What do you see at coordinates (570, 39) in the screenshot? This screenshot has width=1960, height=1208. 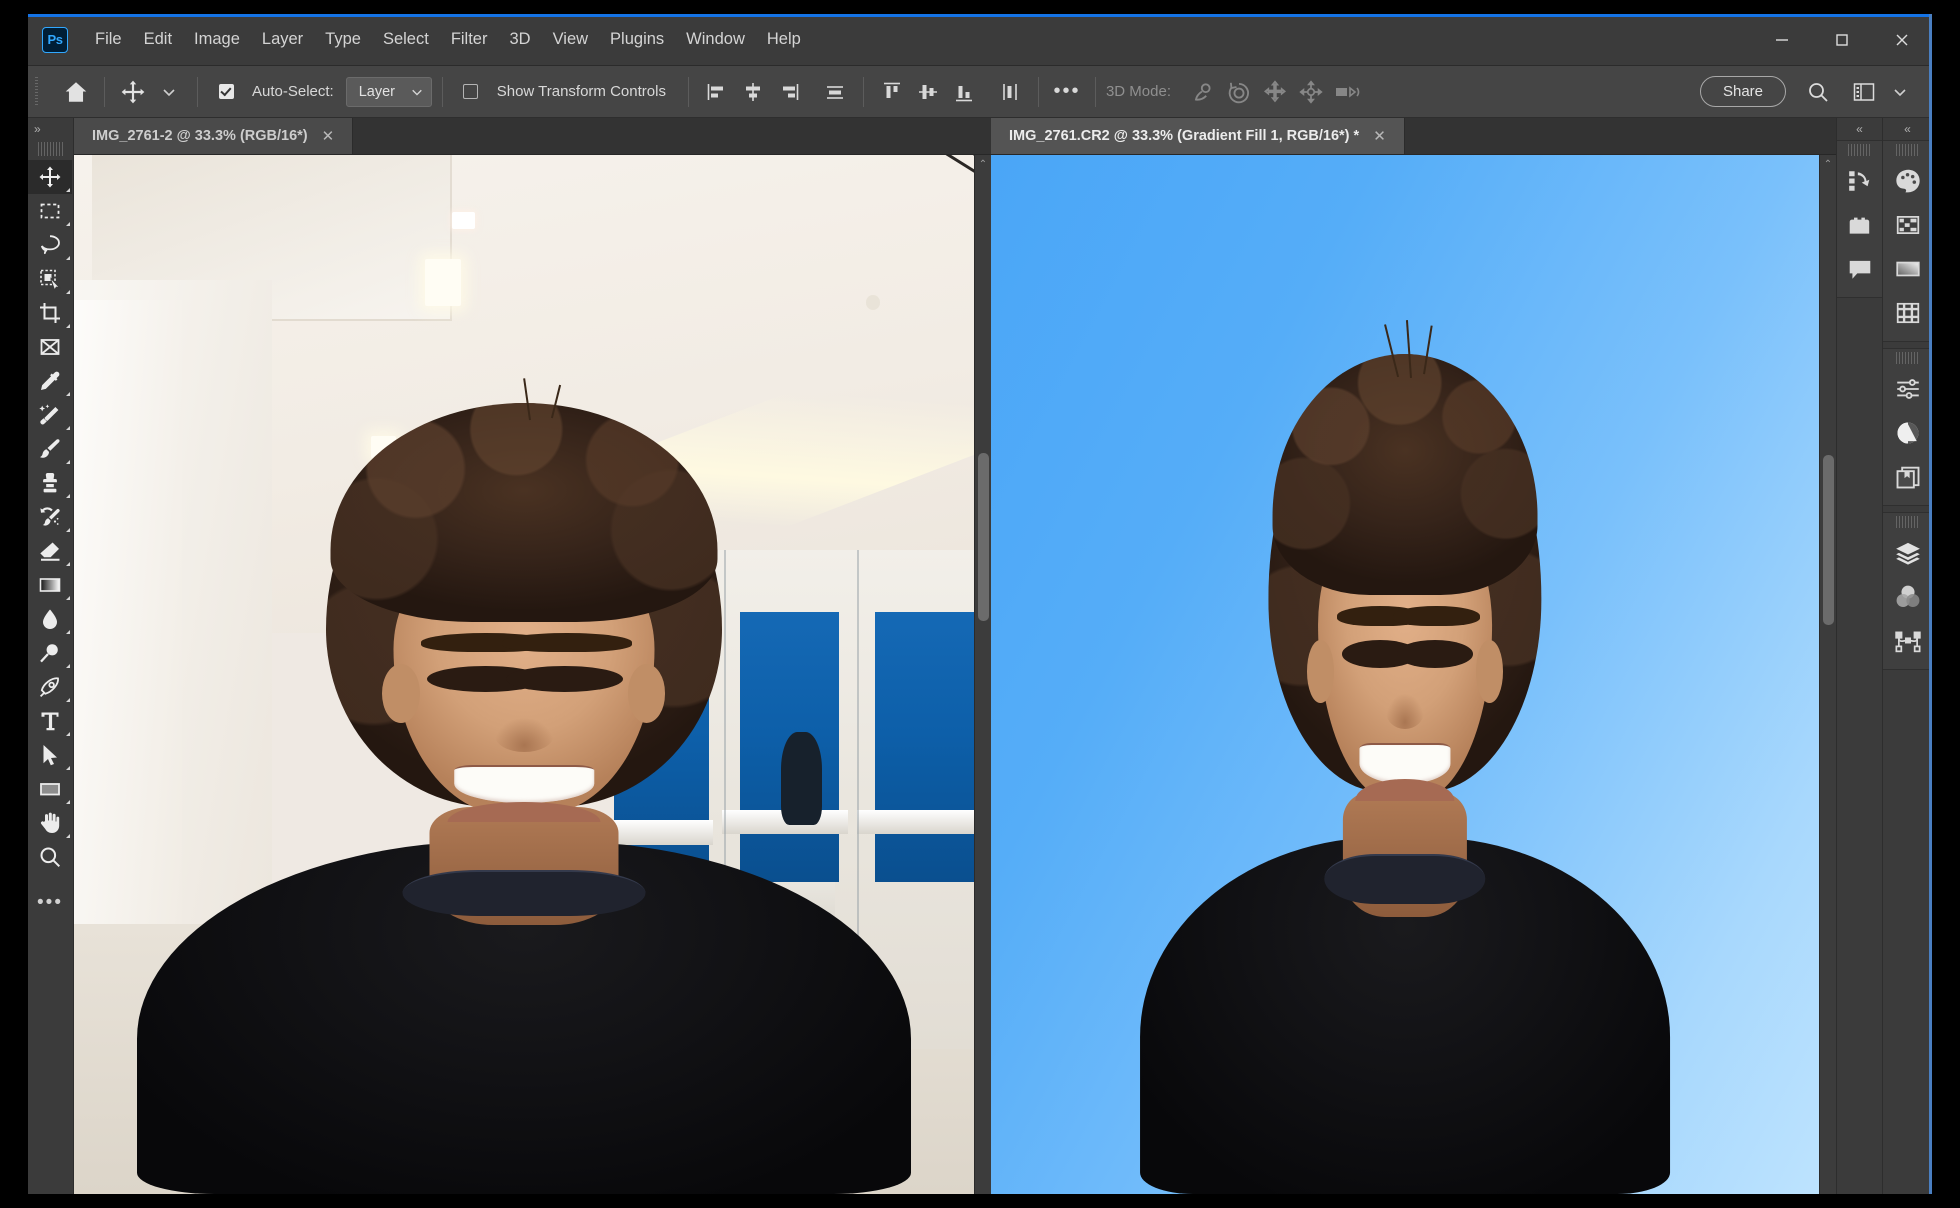 I see `menu-item-view: View` at bounding box center [570, 39].